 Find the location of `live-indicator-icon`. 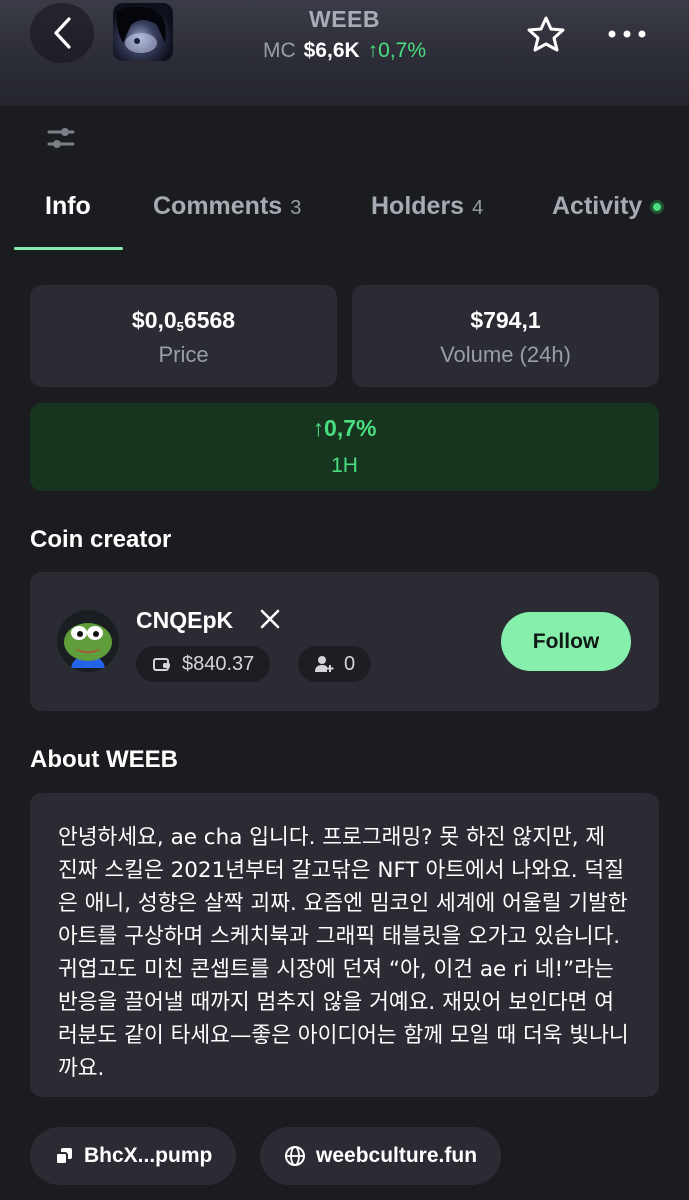

live-indicator-icon is located at coordinates (657, 206).